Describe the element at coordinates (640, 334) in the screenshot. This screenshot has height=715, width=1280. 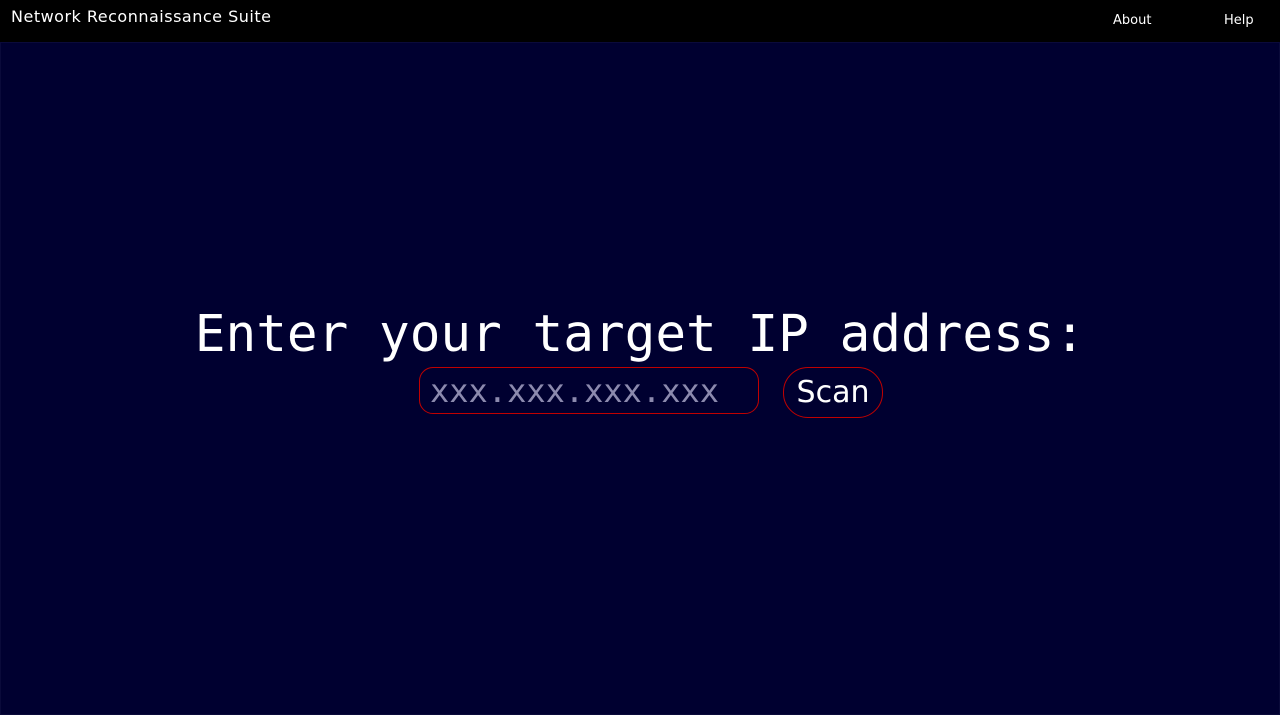
I see `prompt-heading: Enter your target IP address:` at that location.